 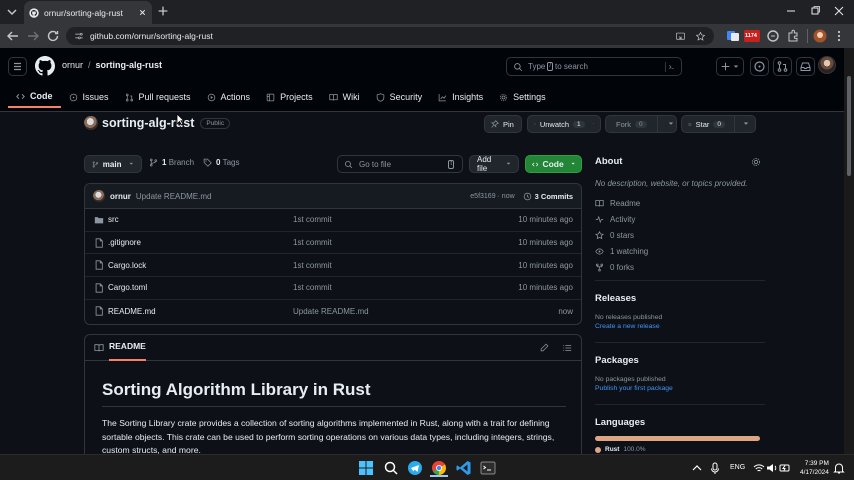 What do you see at coordinates (289, 97) in the screenshot?
I see `tab-projects: Projects` at bounding box center [289, 97].